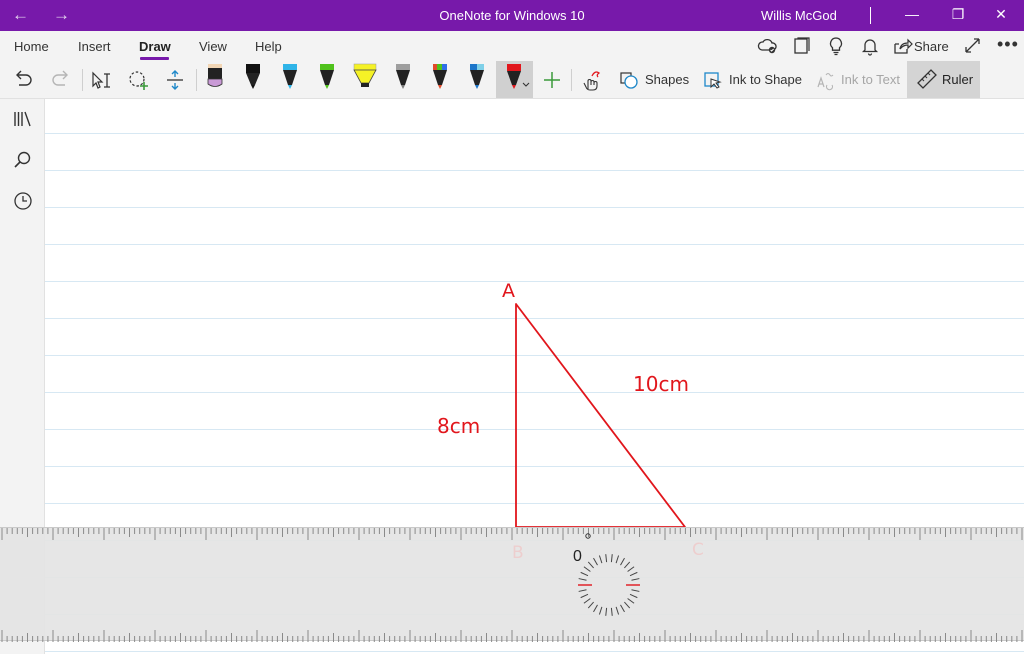  I want to click on side-label-10cm: 10cm, so click(661, 384).